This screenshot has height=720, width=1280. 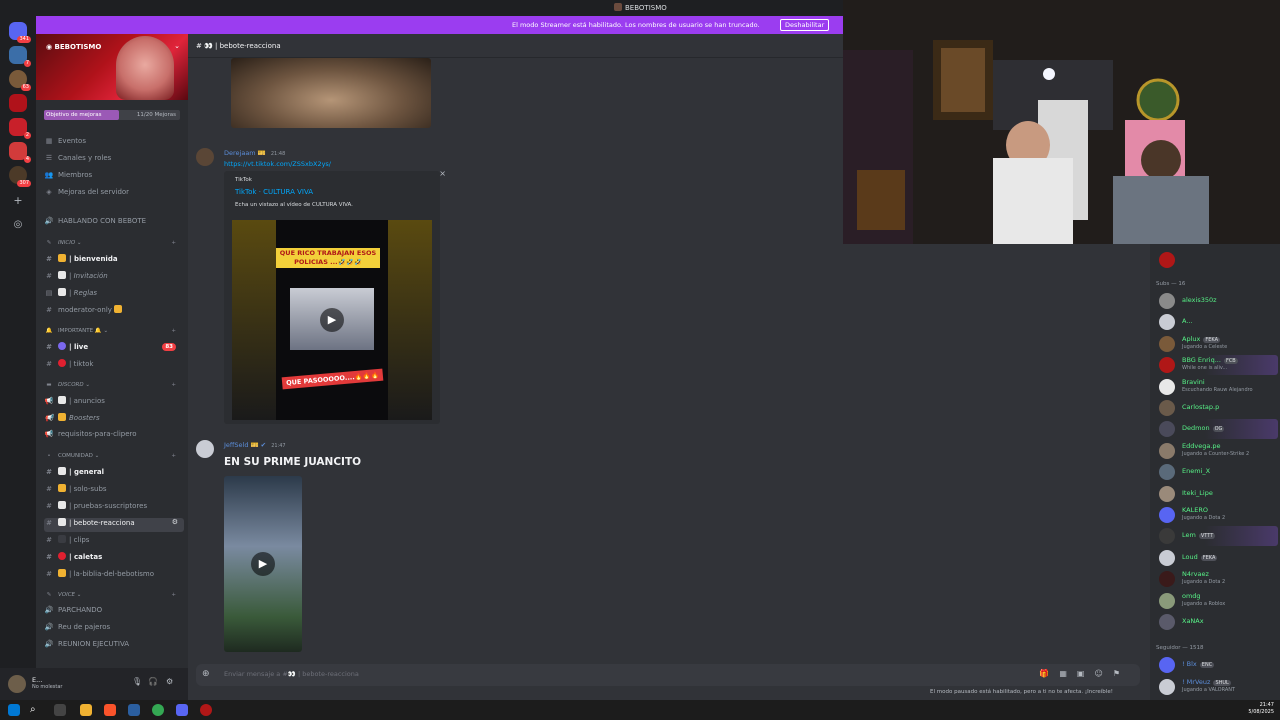 I want to click on server-icon: 7, so click(x=20, y=56).